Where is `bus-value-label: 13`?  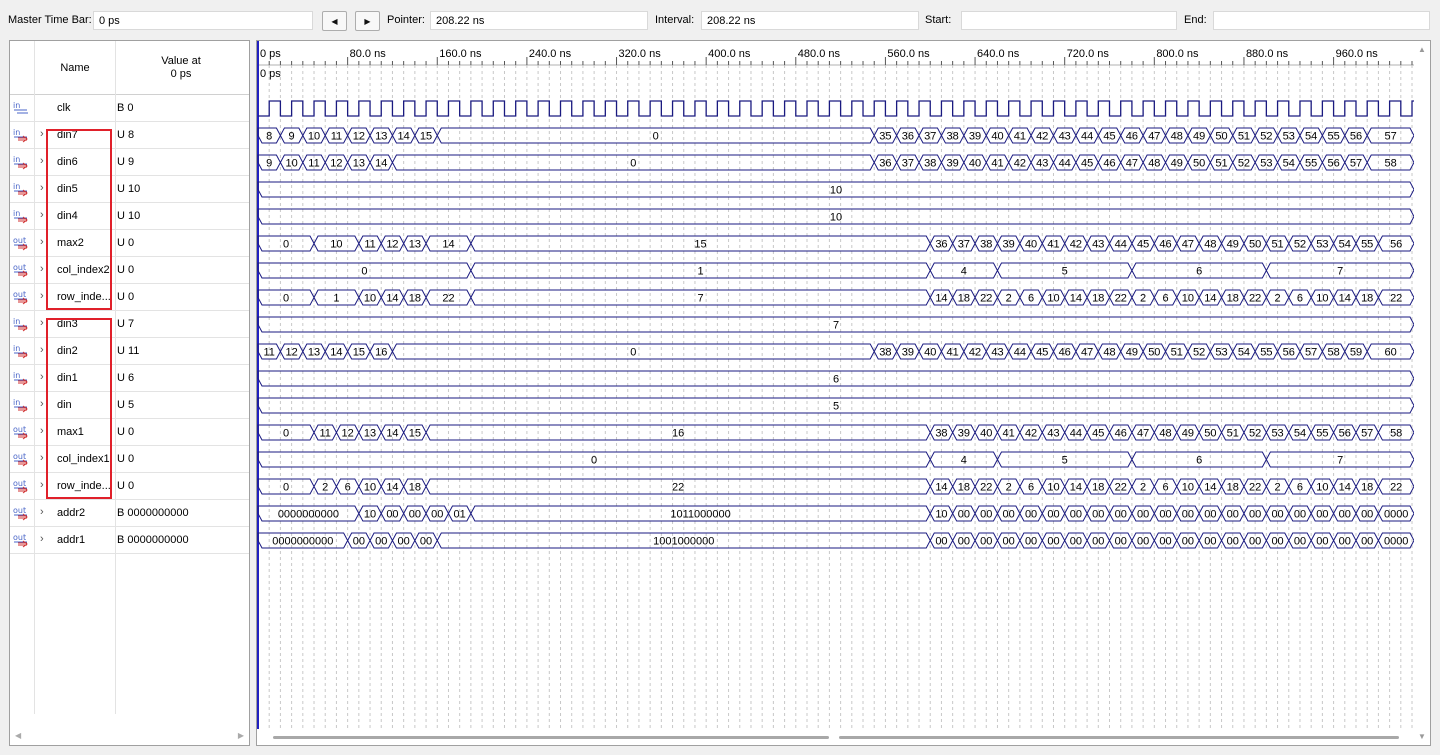
bus-value-label: 13 is located at coordinates (370, 434).